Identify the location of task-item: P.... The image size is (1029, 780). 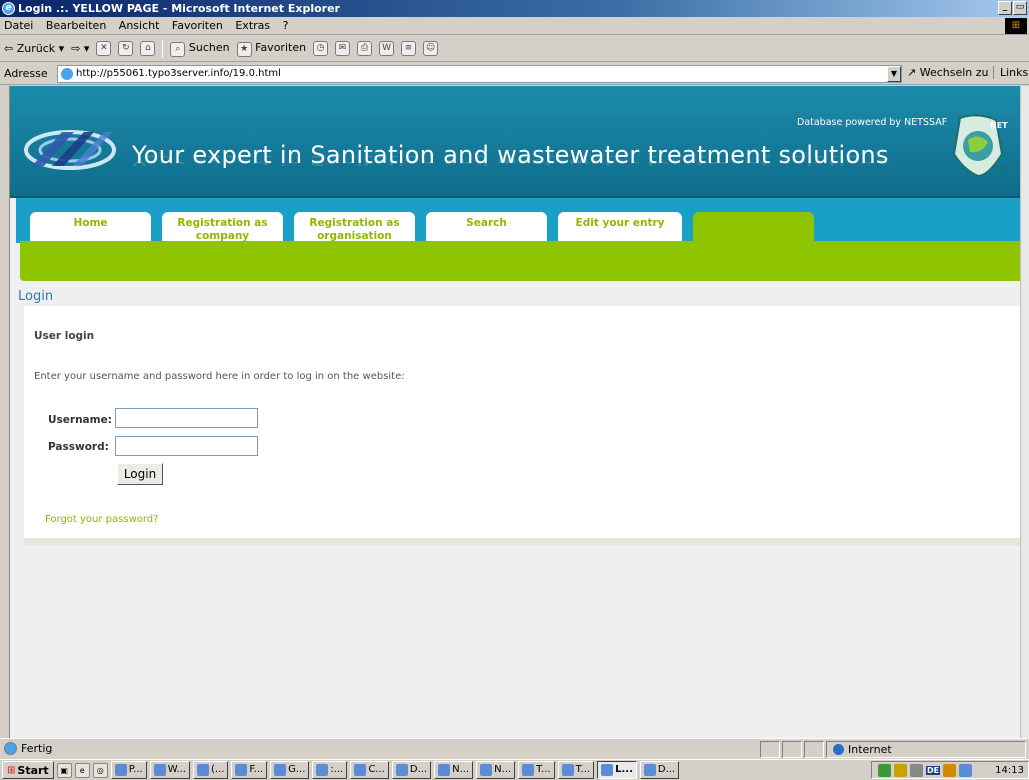
(128, 770).